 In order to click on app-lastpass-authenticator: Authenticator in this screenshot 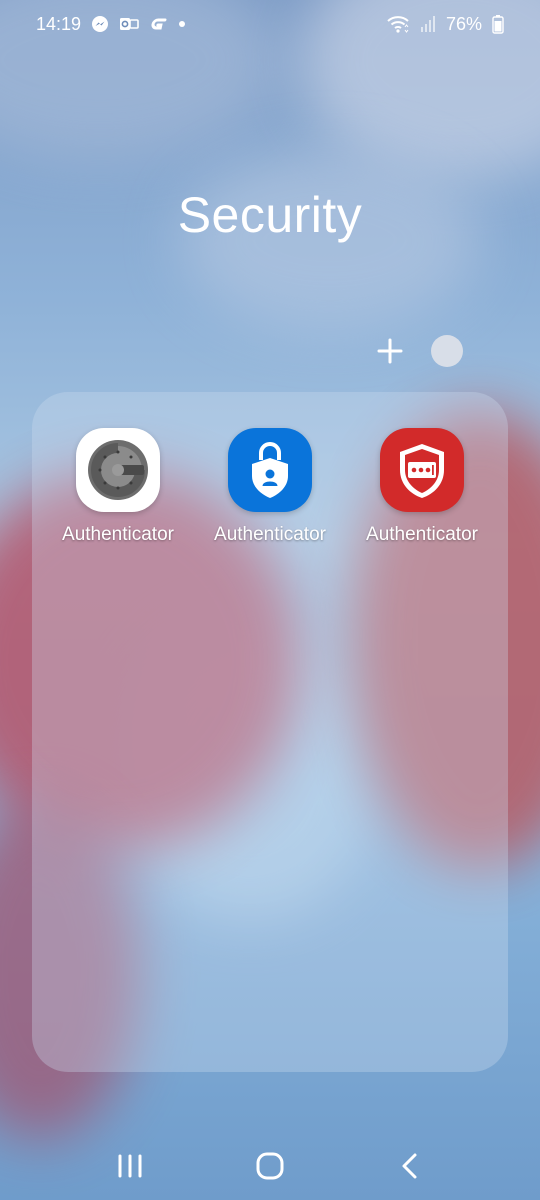, I will do `click(422, 487)`.